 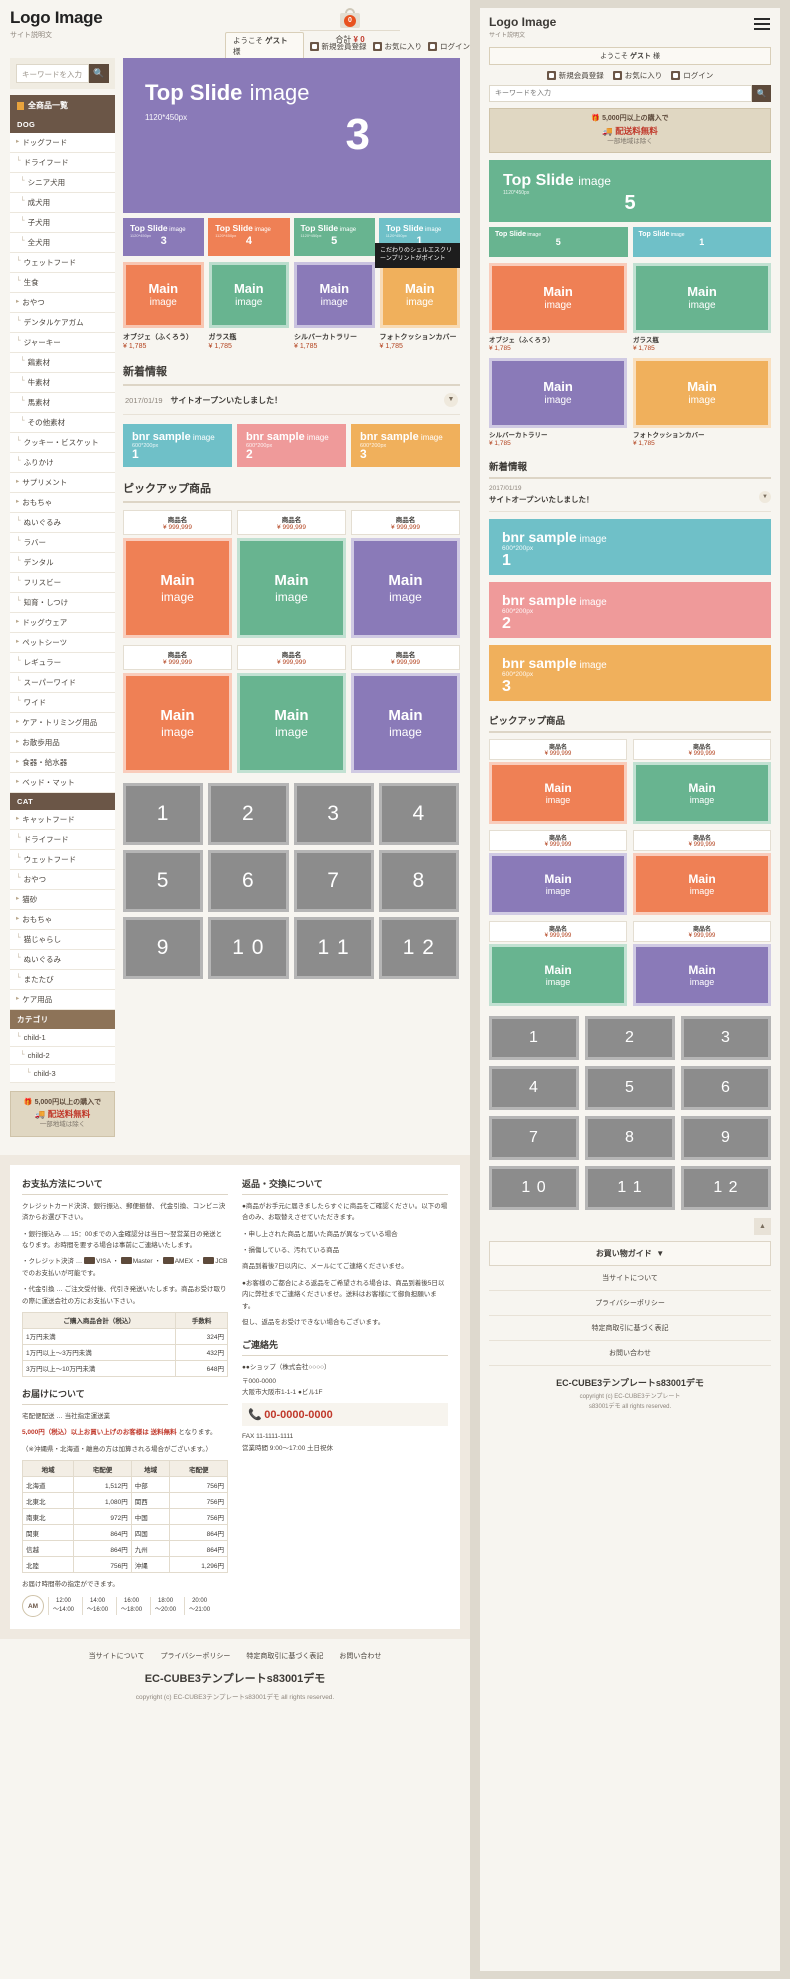 What do you see at coordinates (630, 1304) in the screenshot?
I see `mobile-footer-link: プライバシーポリシー` at bounding box center [630, 1304].